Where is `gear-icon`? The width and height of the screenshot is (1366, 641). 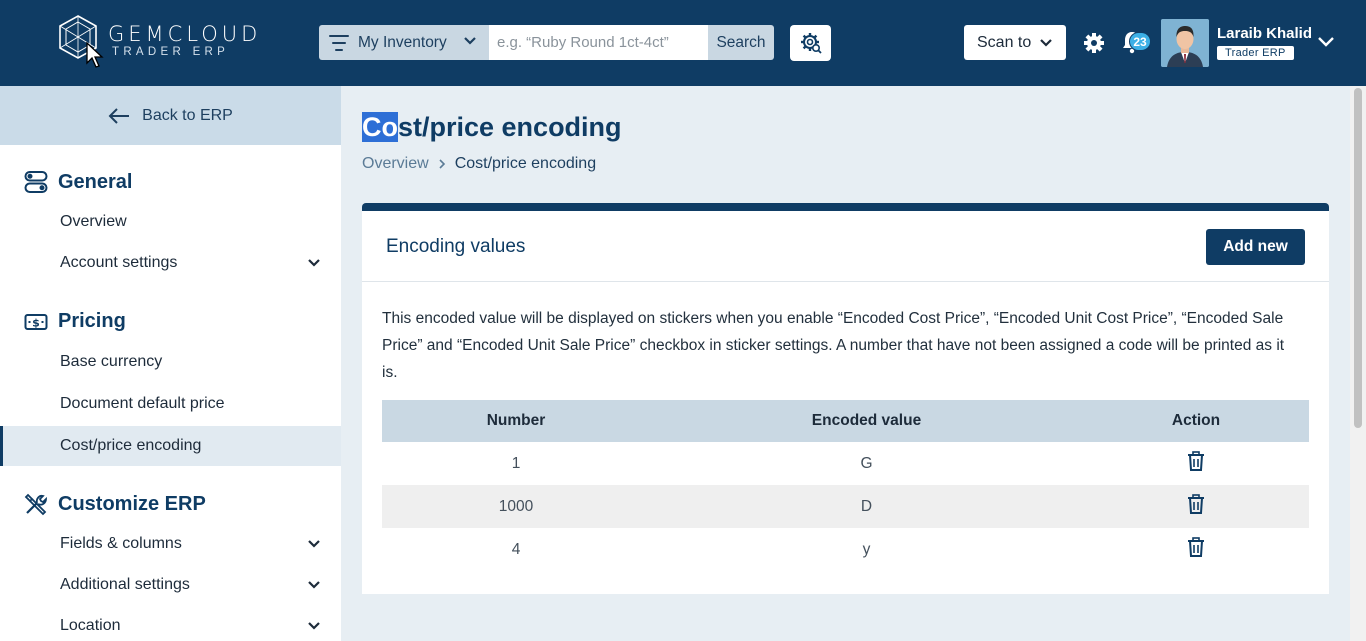
gear-icon is located at coordinates (1094, 43).